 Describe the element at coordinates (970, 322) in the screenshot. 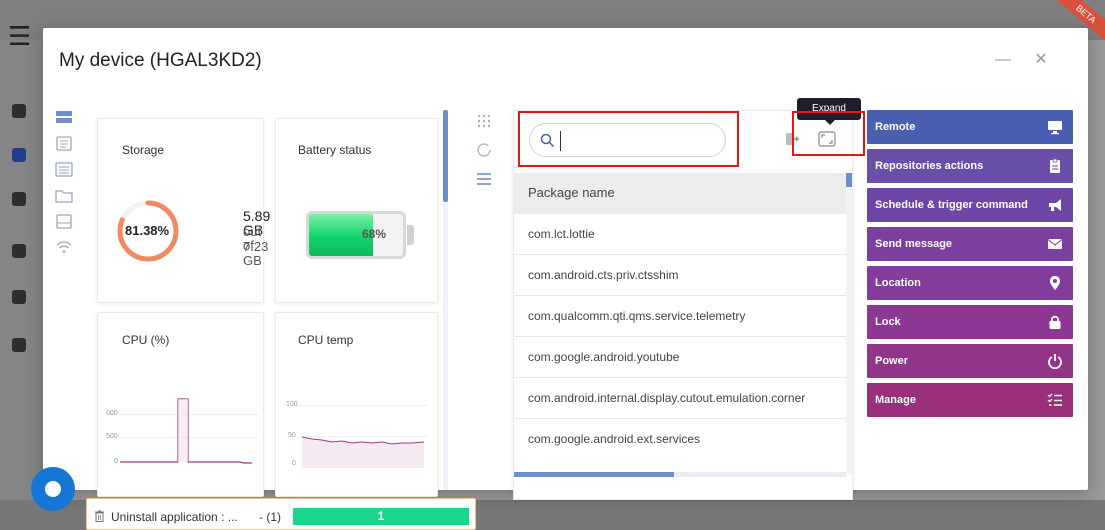

I see `lock-button: Lock` at that location.